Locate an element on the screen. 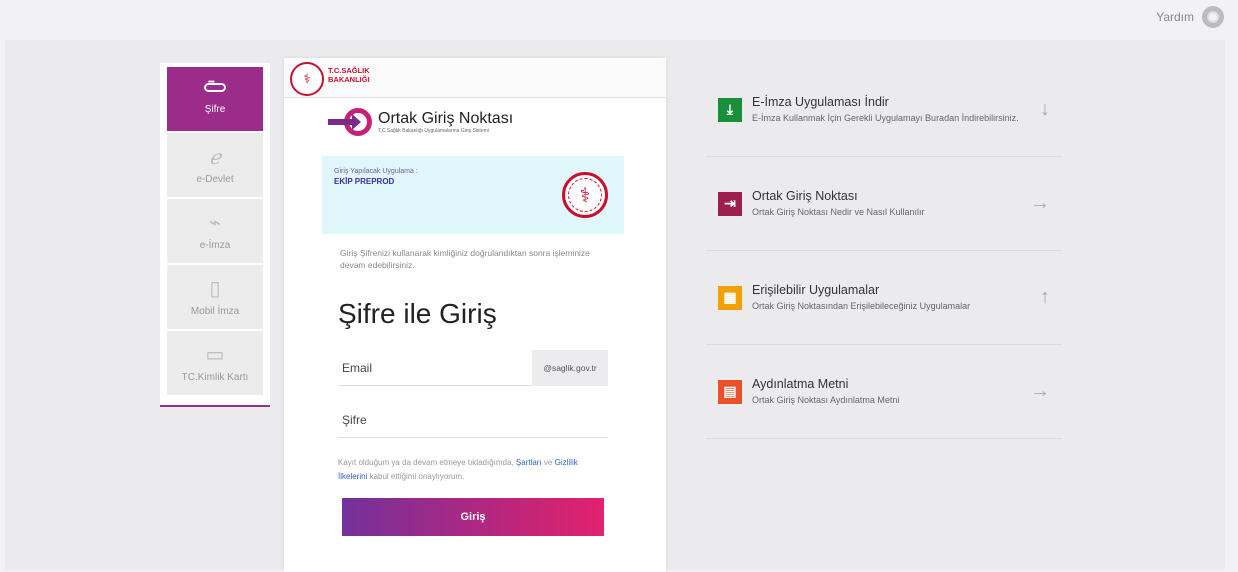 Image resolution: width=1238 pixels, height=572 pixels. page-title: Şifre ile Giriş is located at coordinates (417, 313).